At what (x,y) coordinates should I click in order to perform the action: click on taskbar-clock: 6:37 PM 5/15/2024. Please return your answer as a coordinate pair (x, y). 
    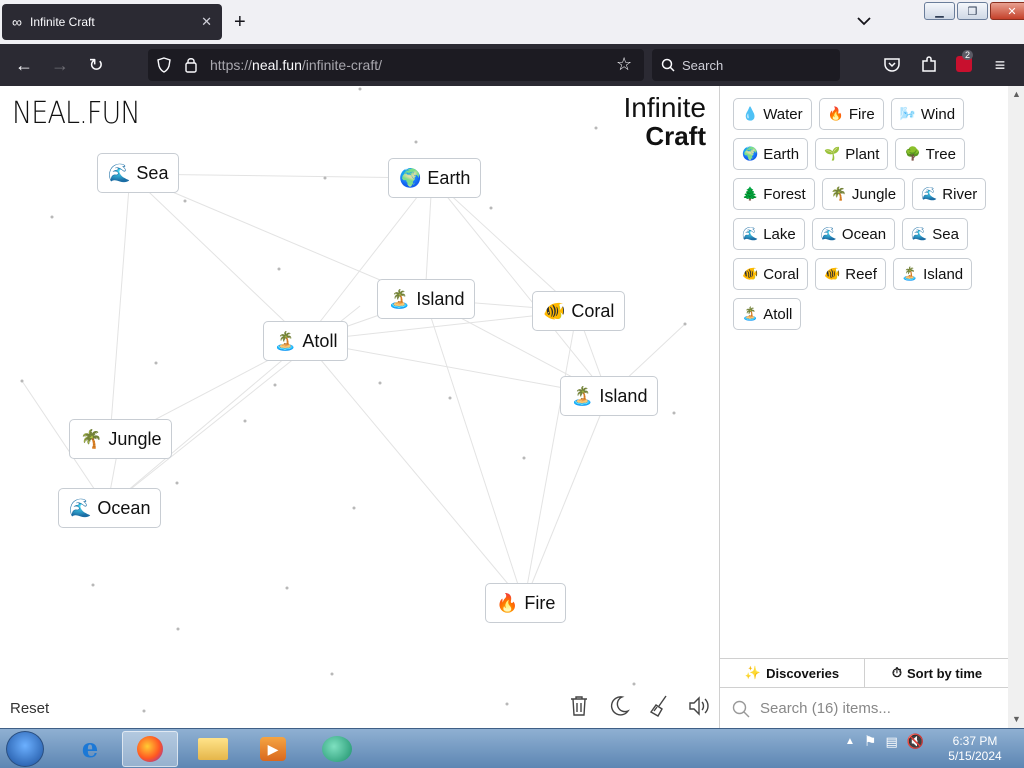
    Looking at the image, I should click on (975, 749).